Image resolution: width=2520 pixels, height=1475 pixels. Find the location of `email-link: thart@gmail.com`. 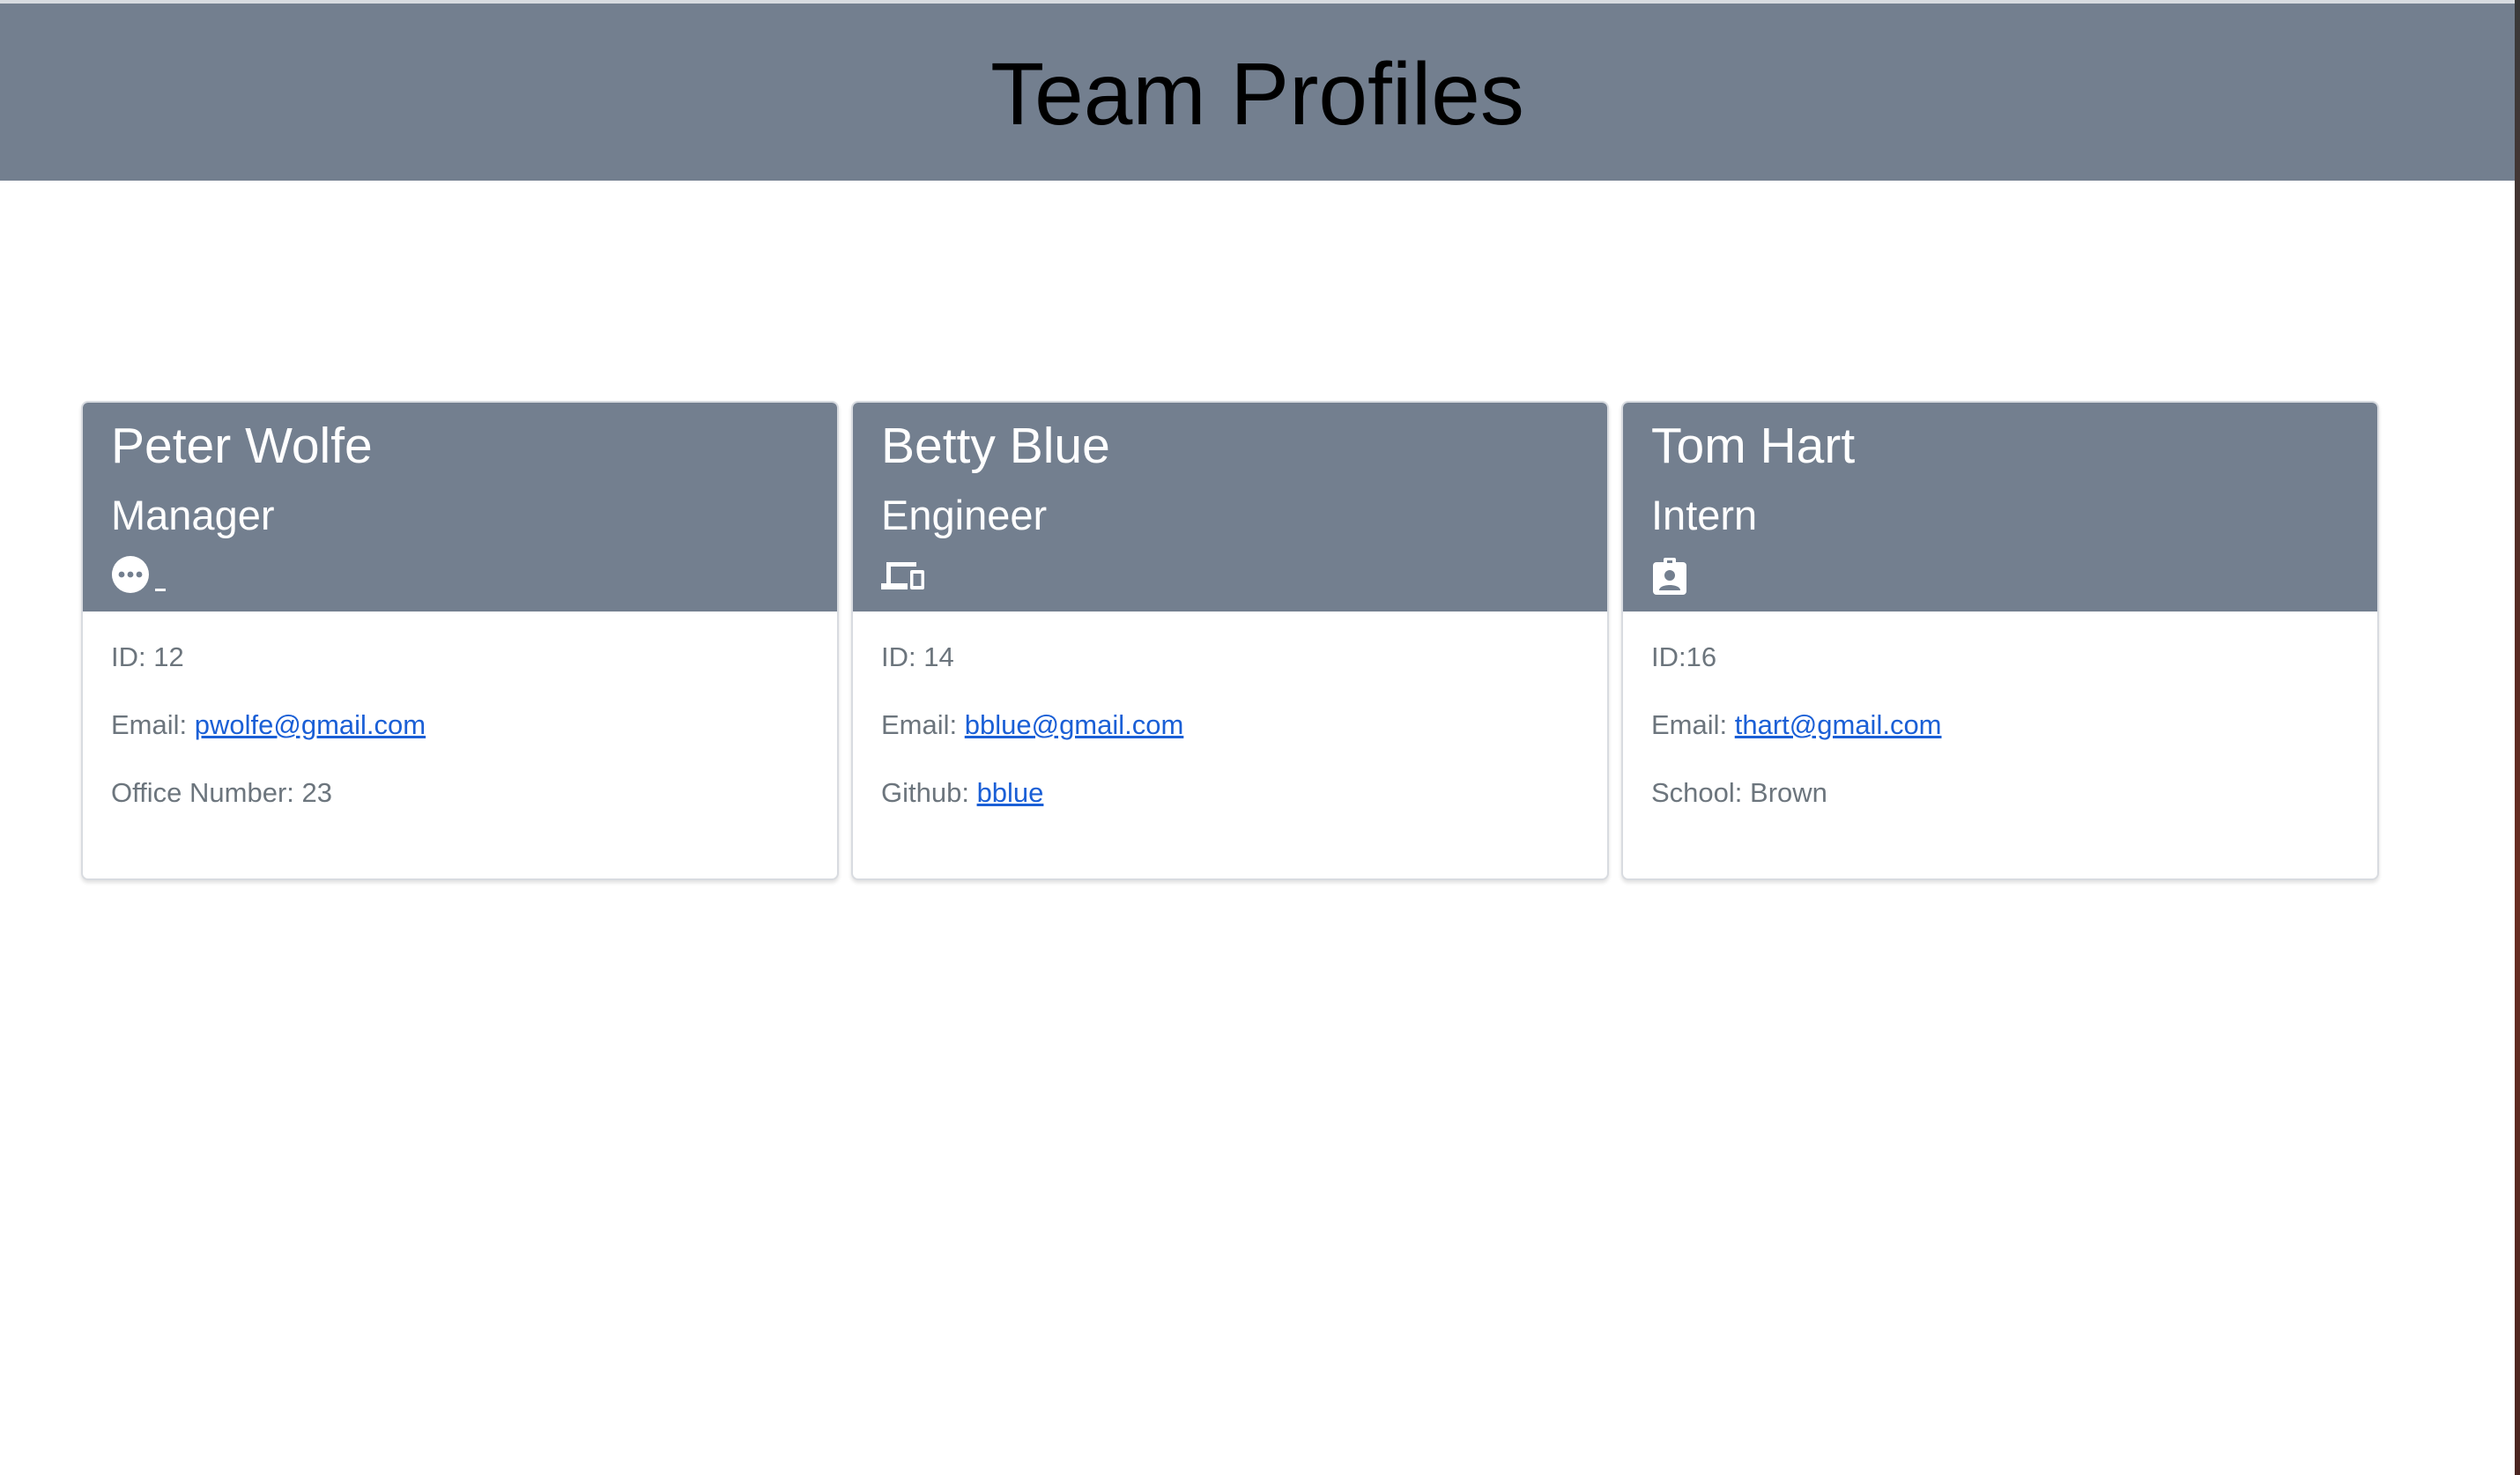

email-link: thart@gmail.com is located at coordinates (1839, 724).